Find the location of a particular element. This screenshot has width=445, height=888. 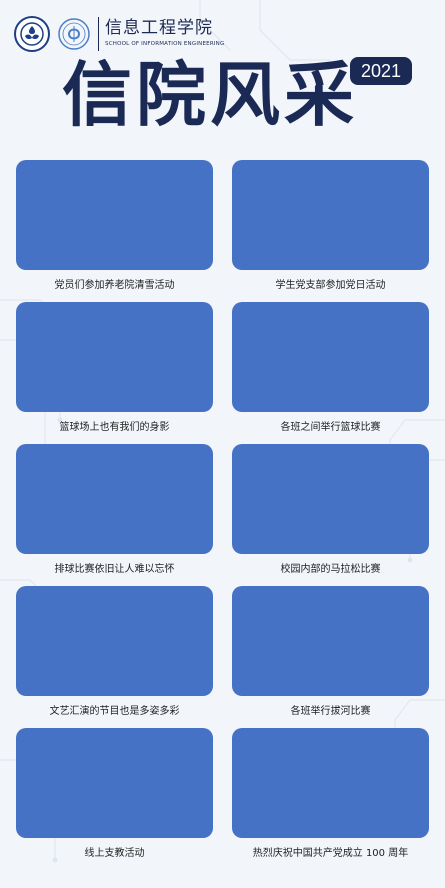

photo-card: 各班举行拔河比赛 is located at coordinates (330, 651).